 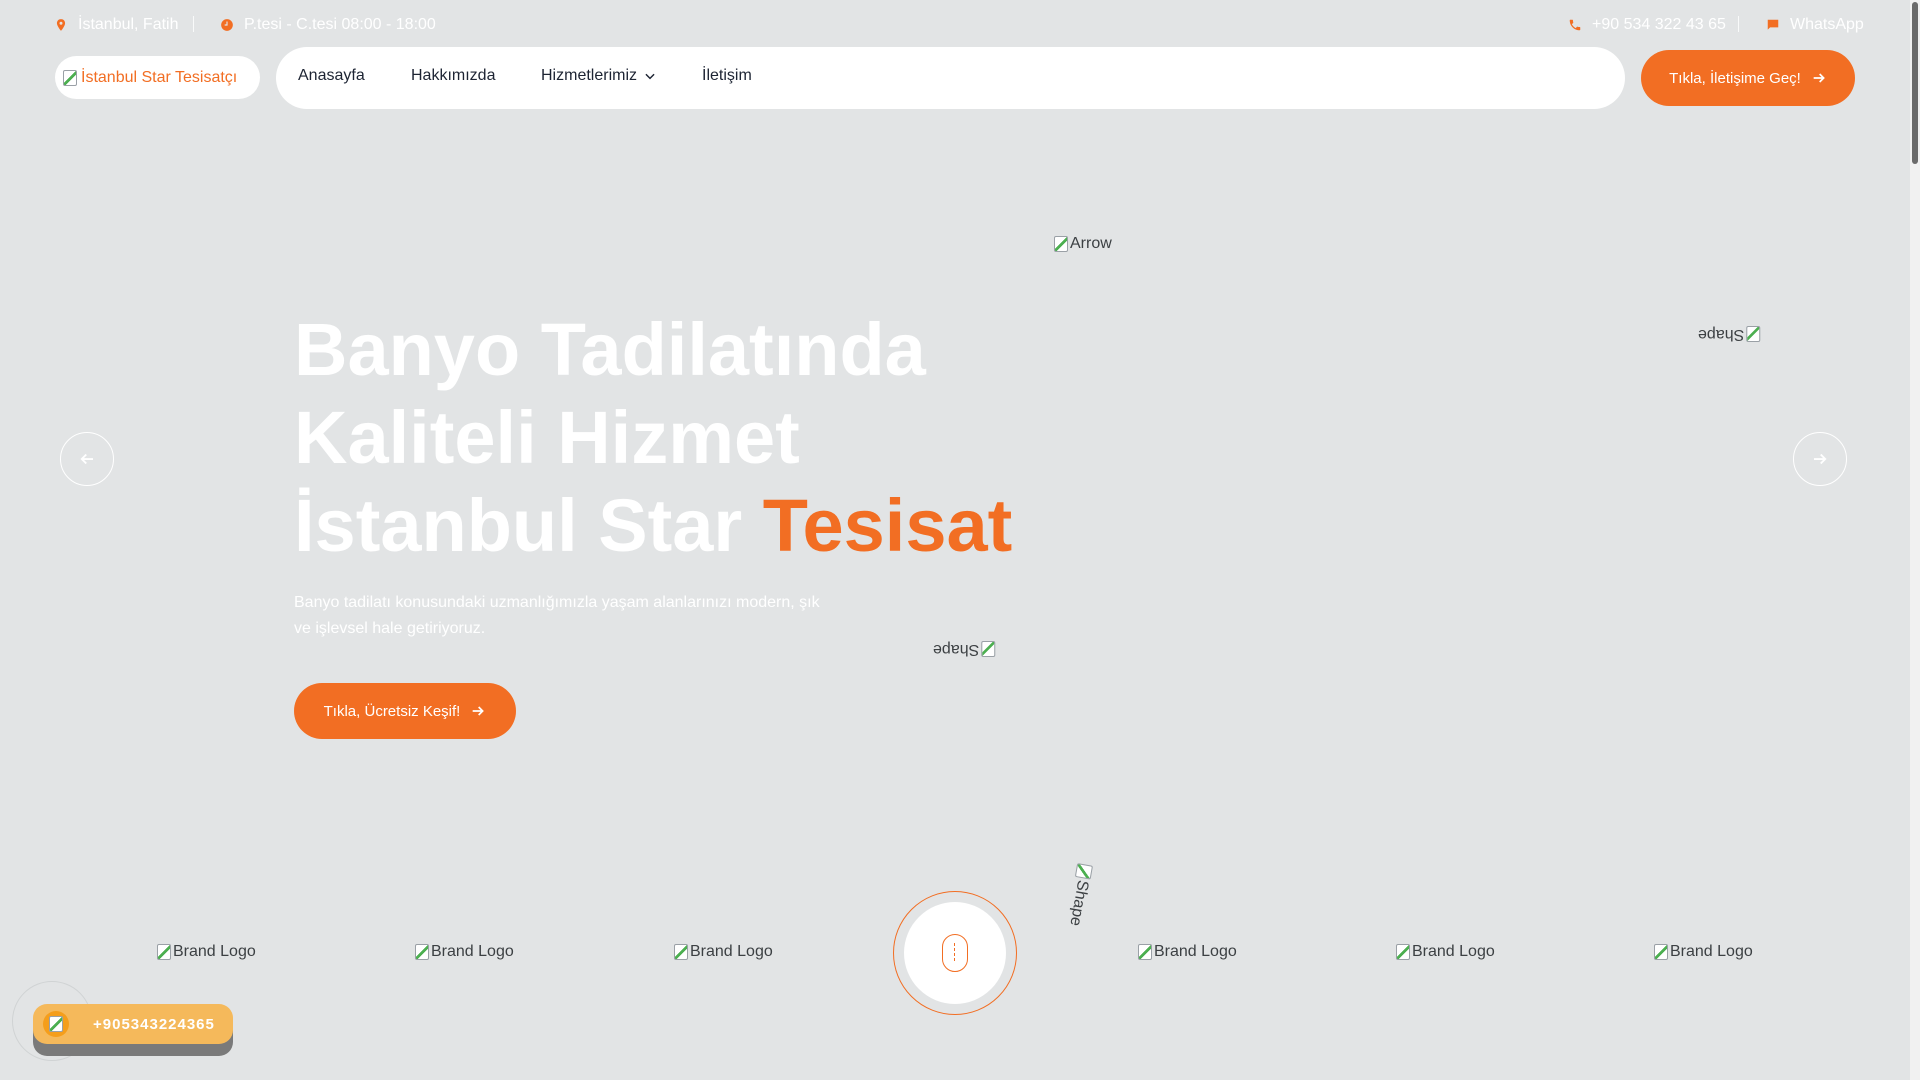 What do you see at coordinates (1915, 83) in the screenshot?
I see `scrollbar-thumb` at bounding box center [1915, 83].